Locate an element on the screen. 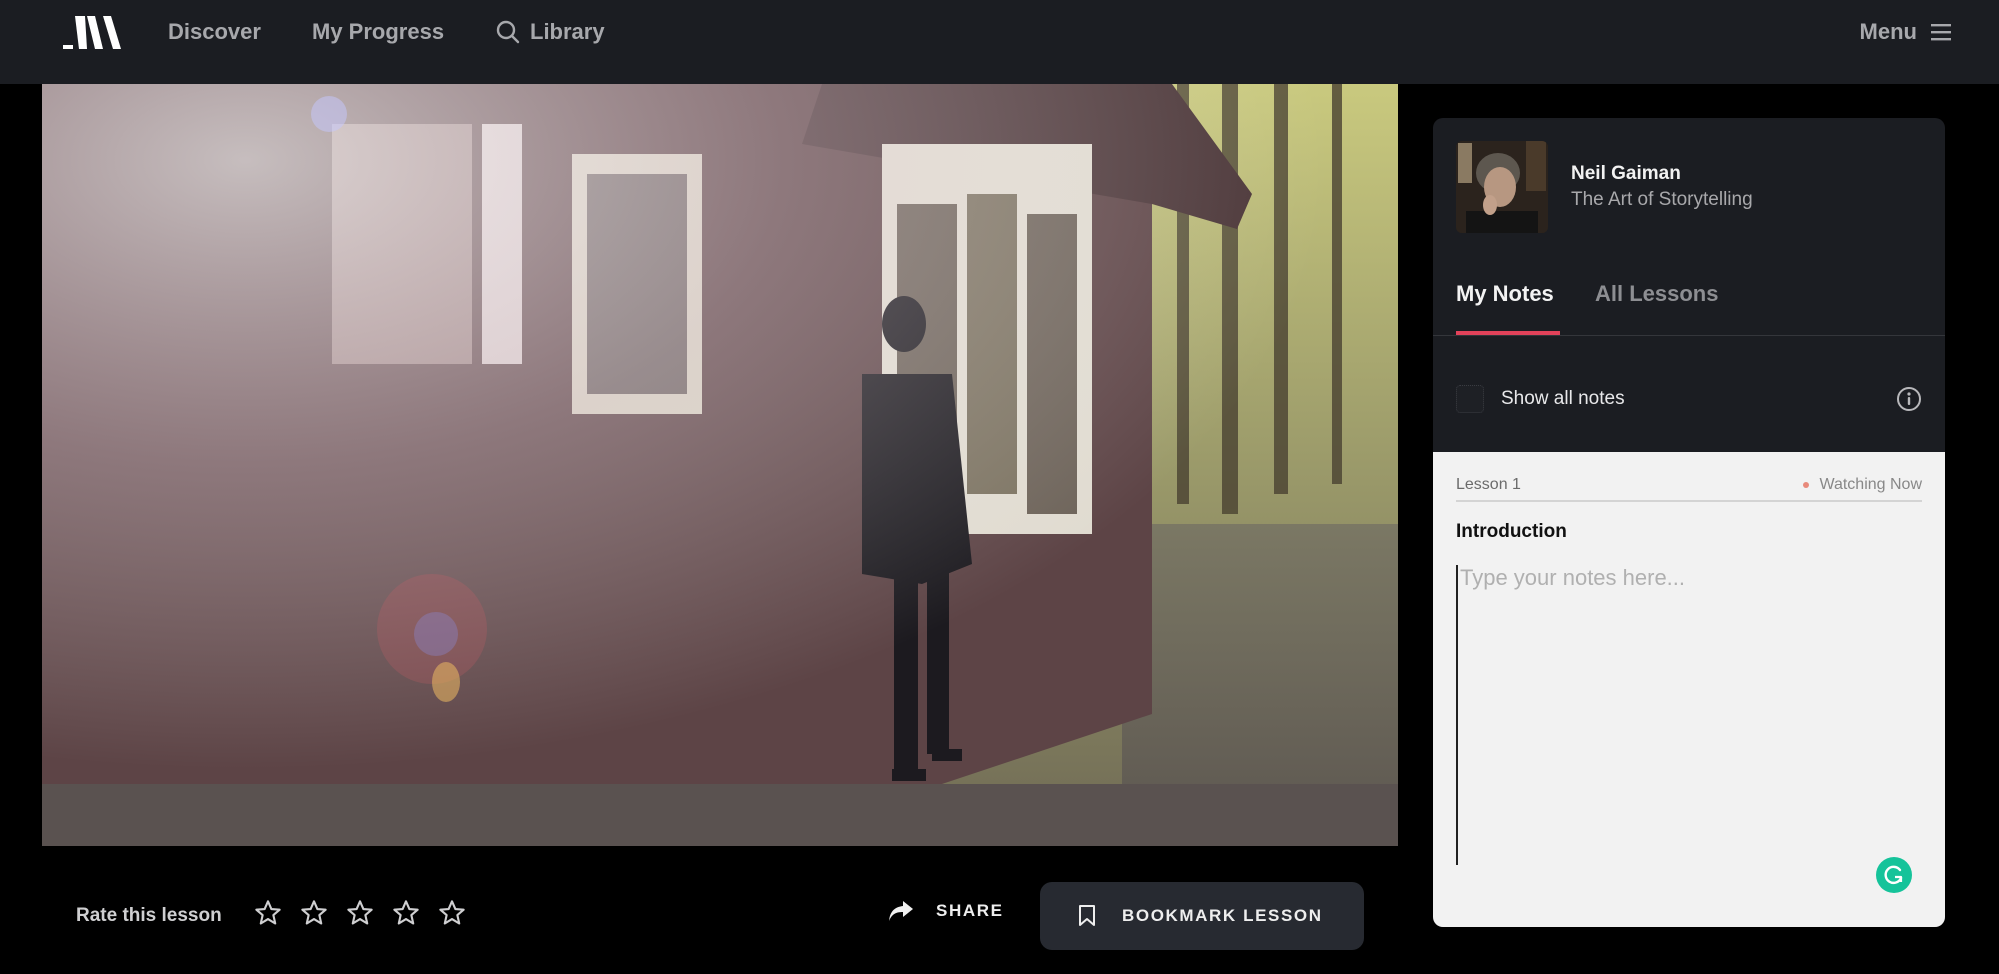 This screenshot has width=1999, height=974. instructor-avatar is located at coordinates (1502, 187).